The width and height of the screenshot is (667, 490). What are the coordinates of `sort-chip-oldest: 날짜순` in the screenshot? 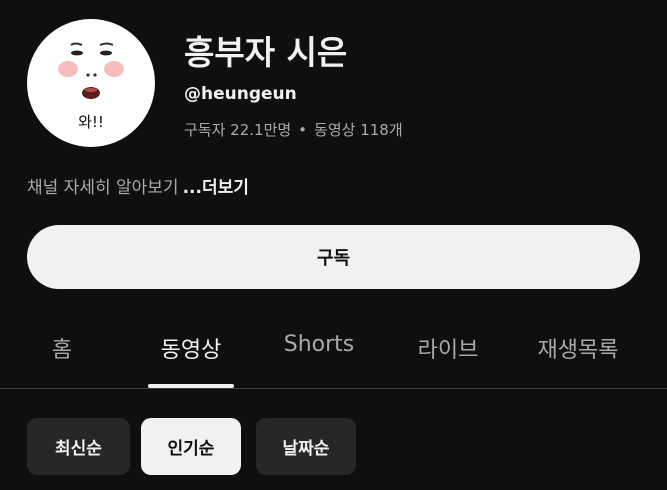 It's located at (306, 446).